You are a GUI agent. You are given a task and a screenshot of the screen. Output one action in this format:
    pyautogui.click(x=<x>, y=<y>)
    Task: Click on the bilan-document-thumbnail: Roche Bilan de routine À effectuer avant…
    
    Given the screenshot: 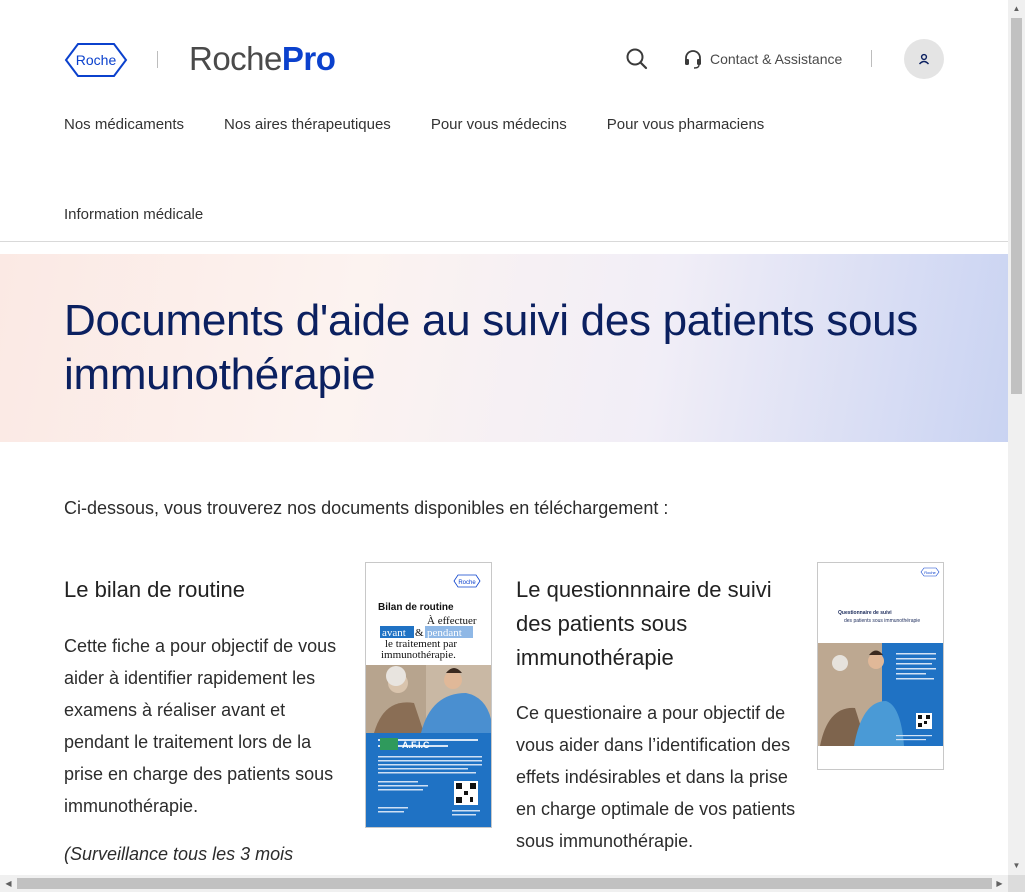 What is the action you would take?
    pyautogui.click(x=428, y=695)
    